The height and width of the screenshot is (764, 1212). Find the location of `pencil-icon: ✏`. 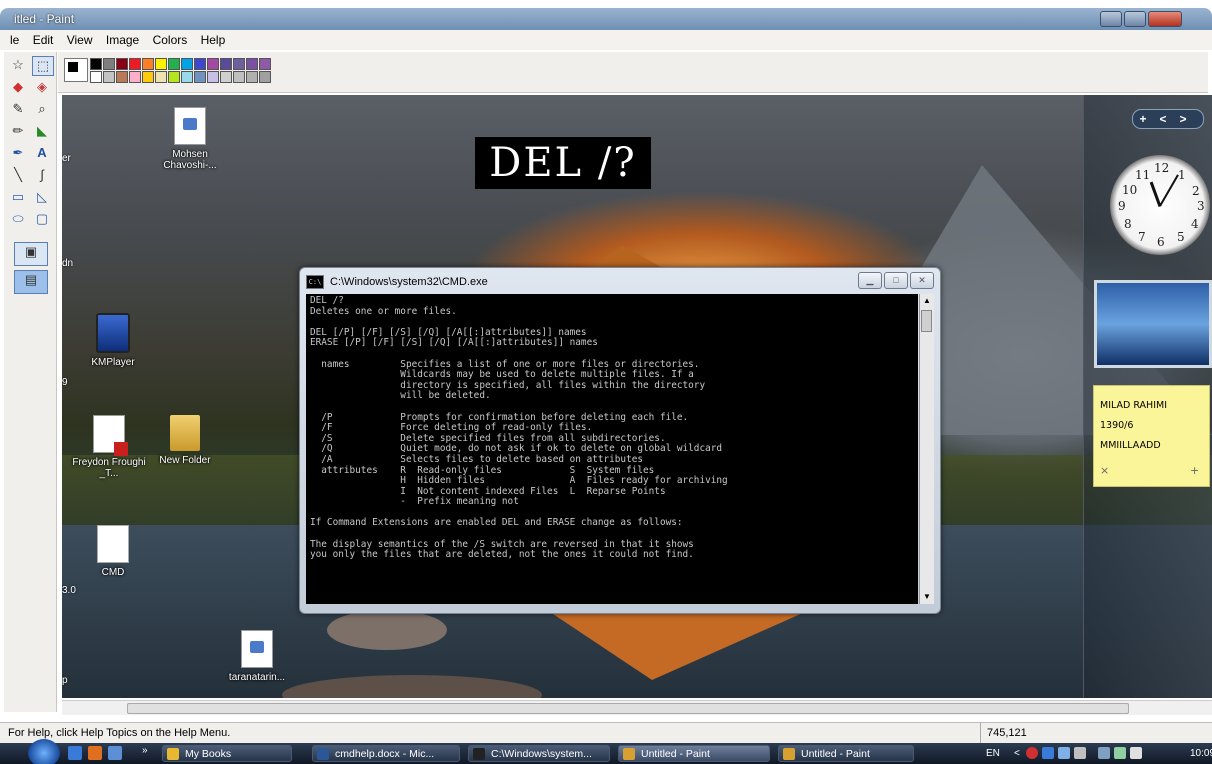

pencil-icon: ✏ is located at coordinates (18, 131).